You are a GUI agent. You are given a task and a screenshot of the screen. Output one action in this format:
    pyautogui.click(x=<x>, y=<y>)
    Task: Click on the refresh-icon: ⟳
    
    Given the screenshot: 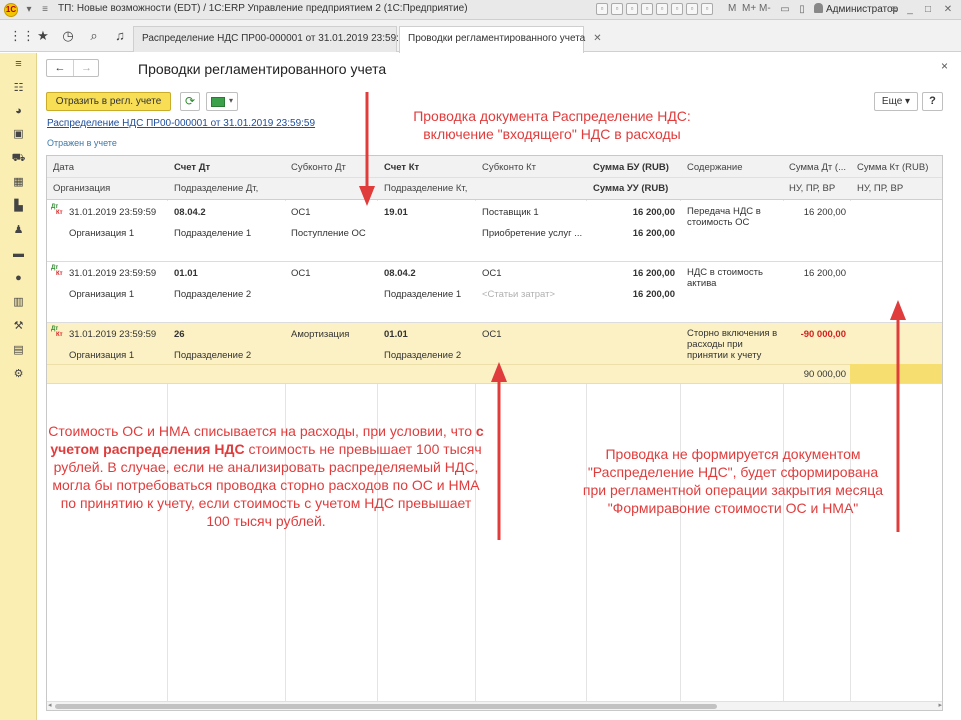 What is the action you would take?
    pyautogui.click(x=190, y=101)
    